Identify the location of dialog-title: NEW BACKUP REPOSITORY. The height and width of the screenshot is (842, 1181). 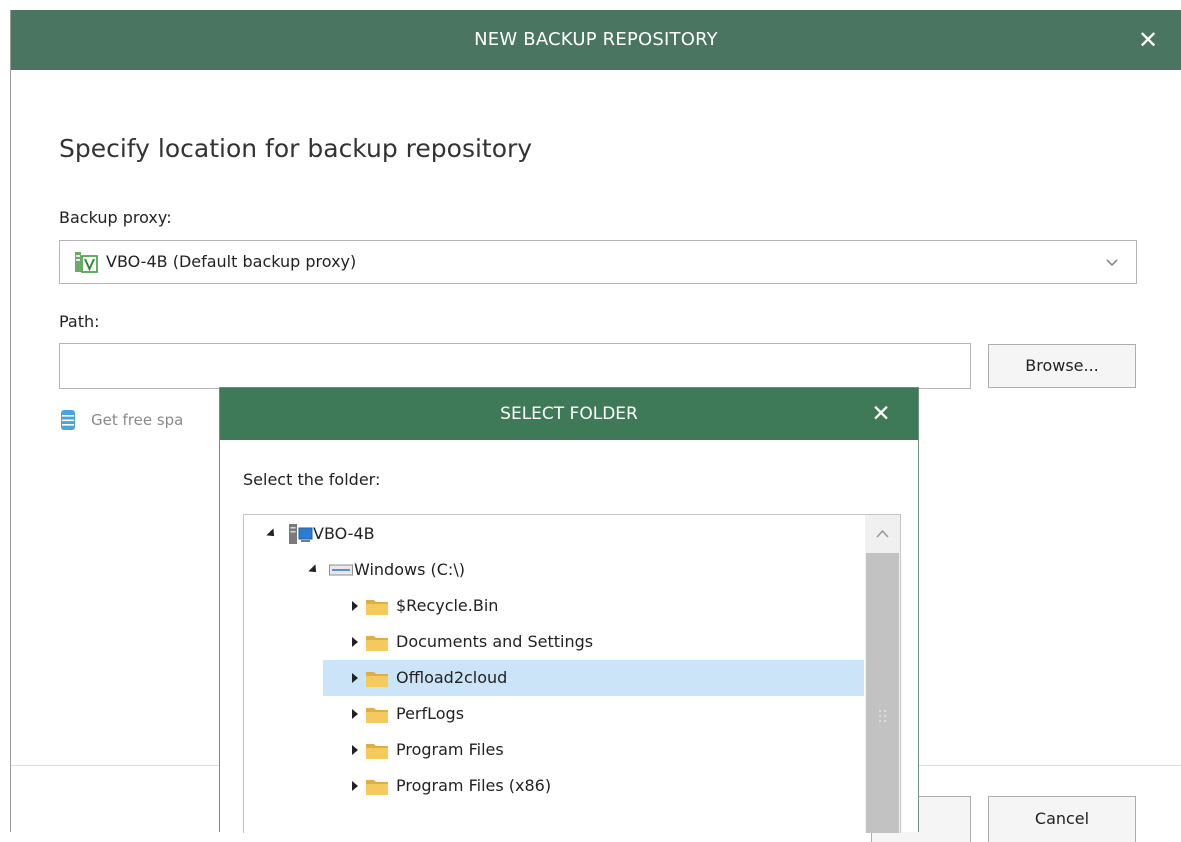
(596, 39).